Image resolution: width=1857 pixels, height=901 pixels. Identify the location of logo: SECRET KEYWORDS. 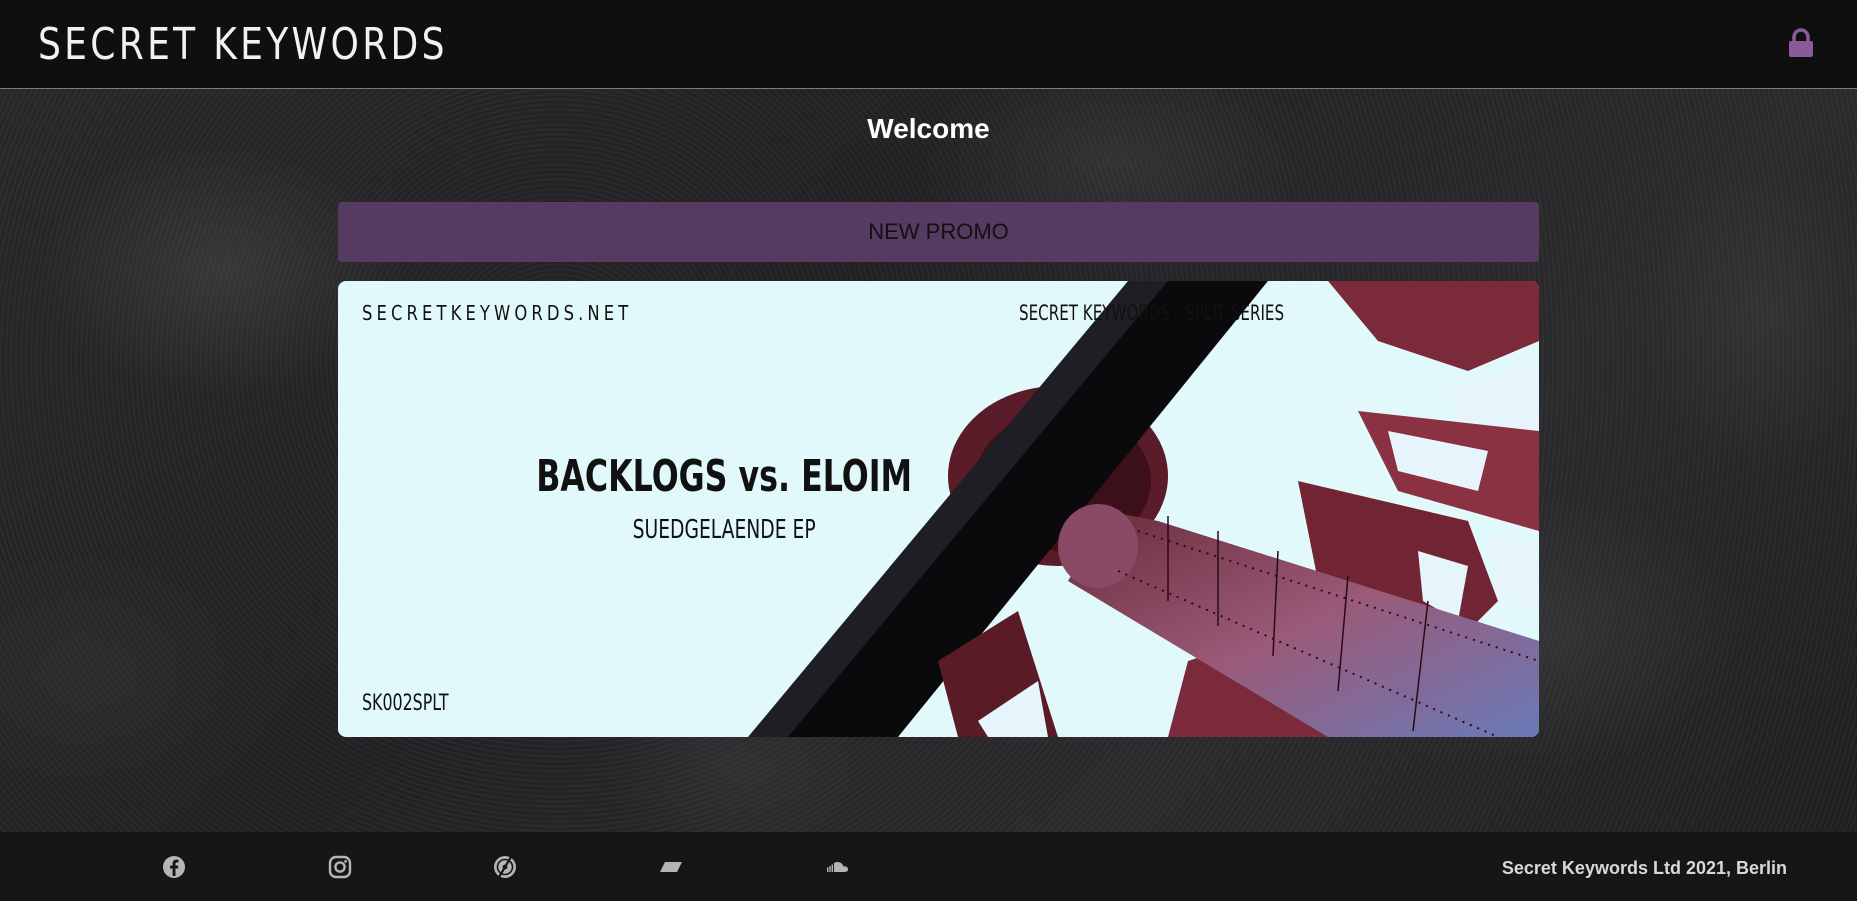
(243, 45).